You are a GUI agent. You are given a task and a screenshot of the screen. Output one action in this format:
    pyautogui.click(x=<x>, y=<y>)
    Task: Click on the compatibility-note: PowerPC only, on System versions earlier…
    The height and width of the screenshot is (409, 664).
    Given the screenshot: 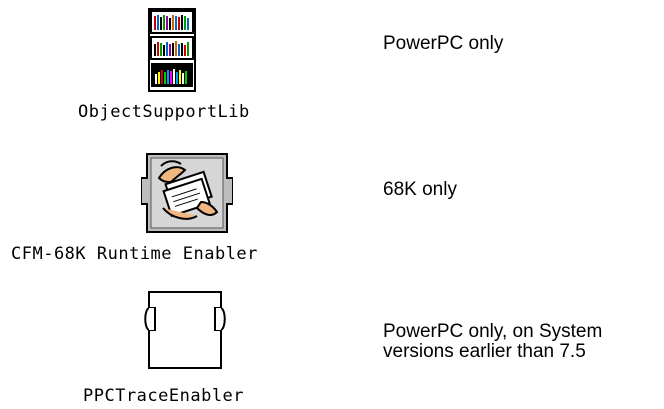 What is the action you would take?
    pyautogui.click(x=492, y=342)
    